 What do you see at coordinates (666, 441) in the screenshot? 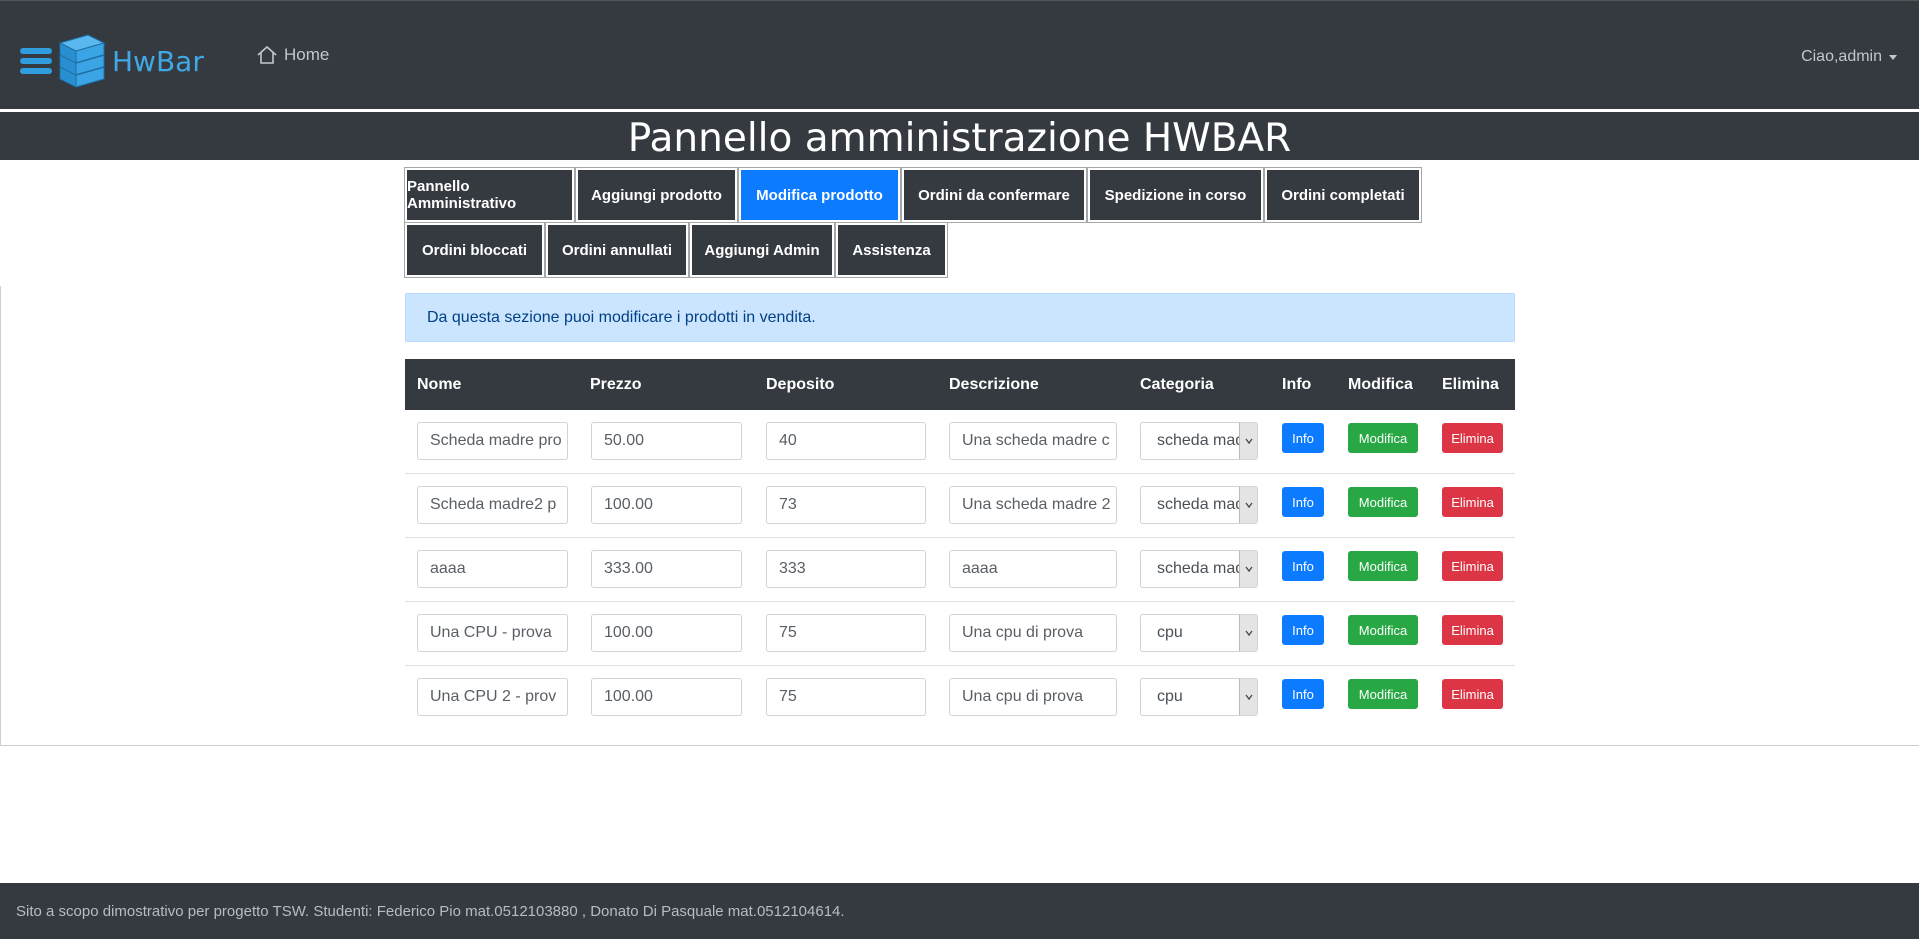
I see `prezzo-input: 50.00` at bounding box center [666, 441].